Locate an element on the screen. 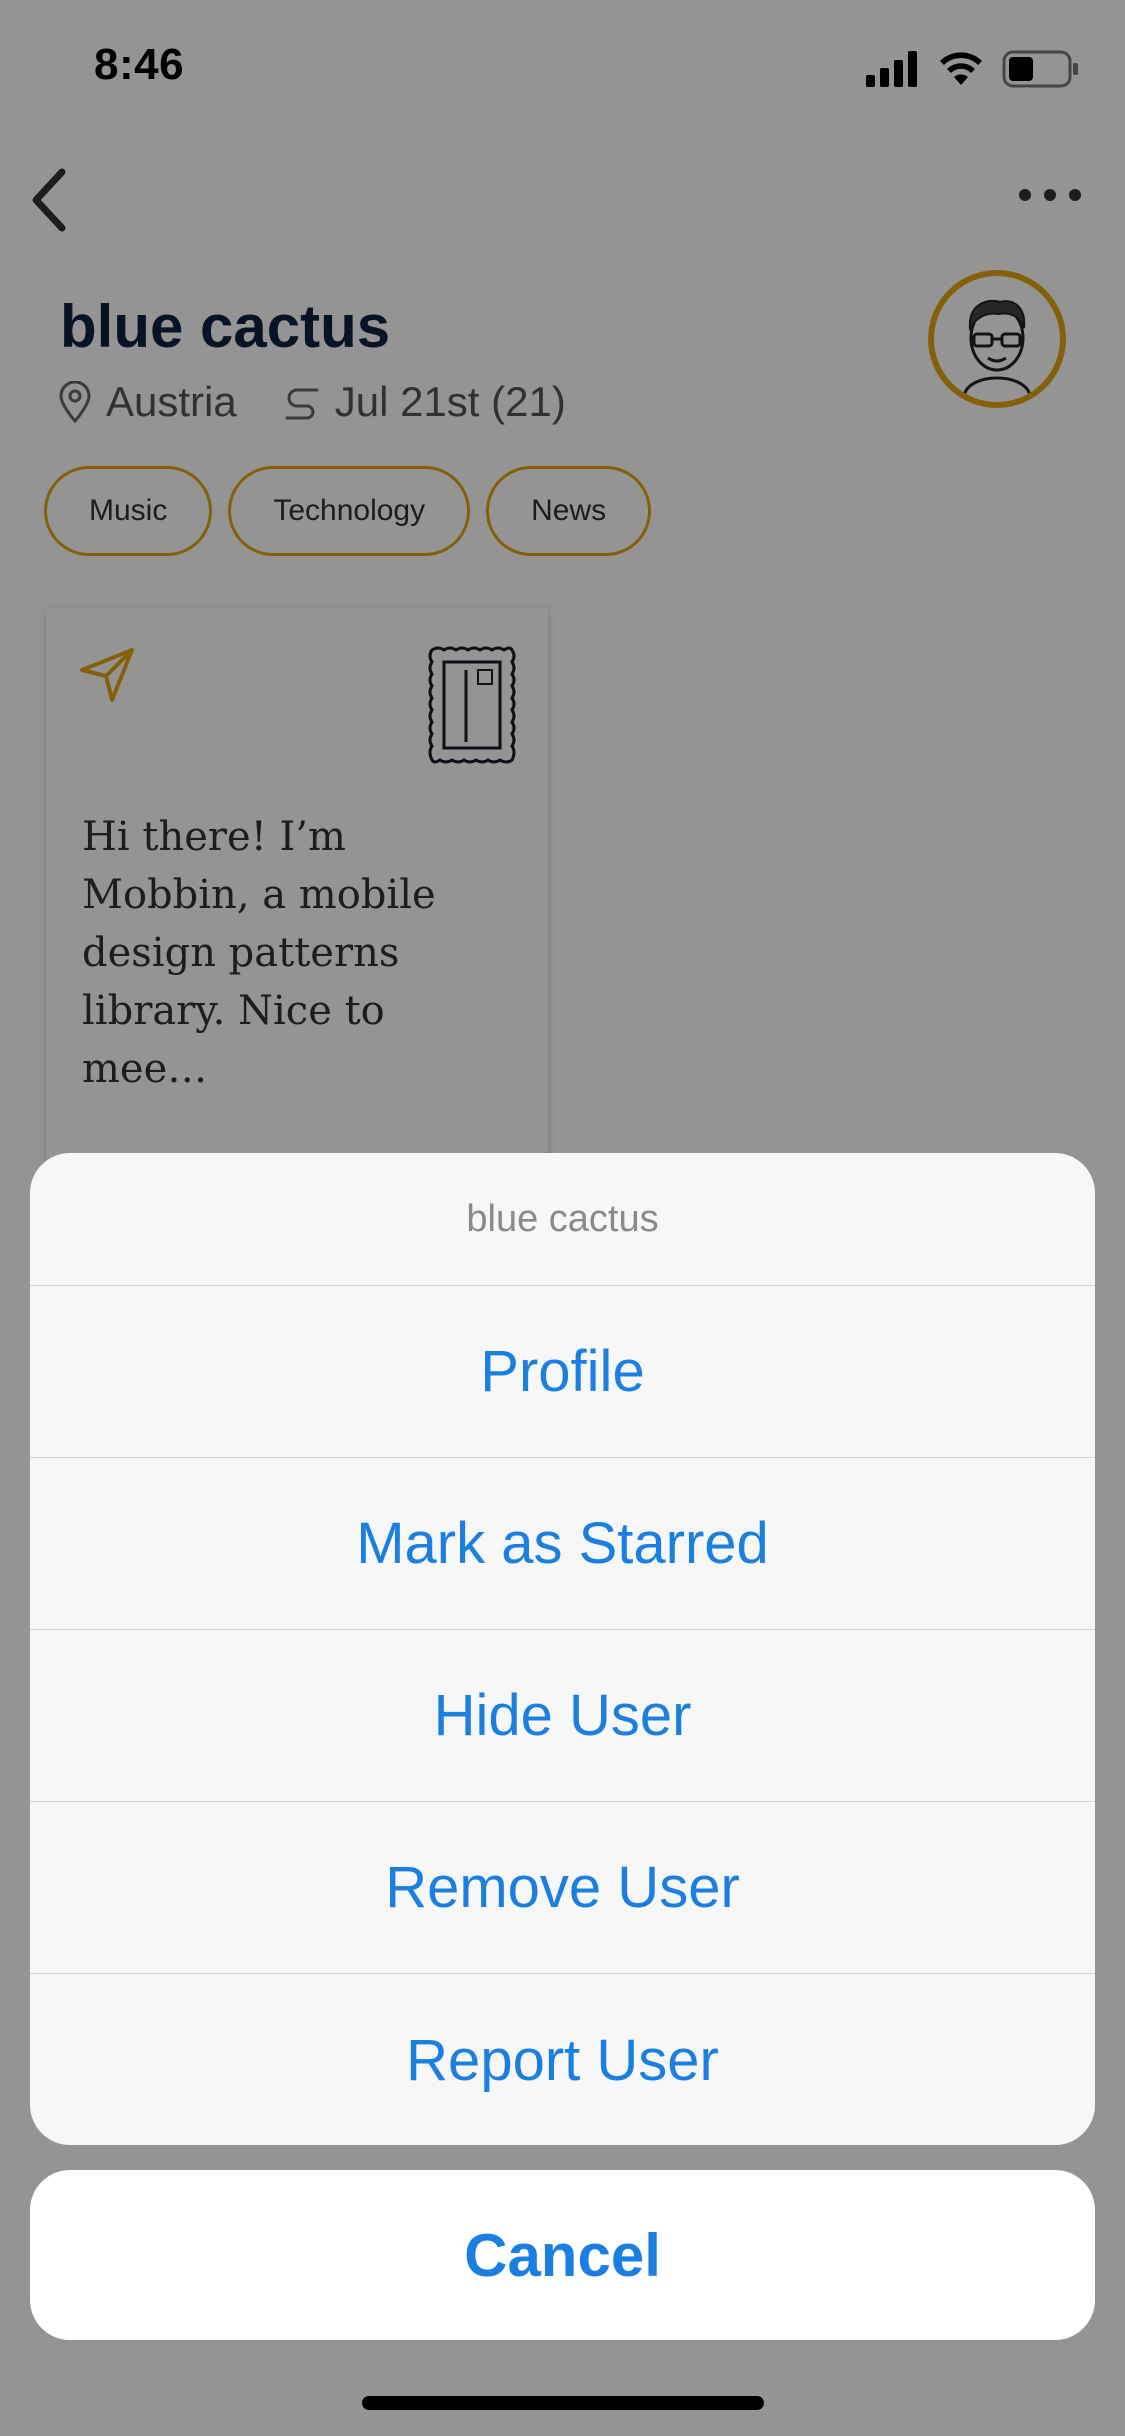  cancel-button: Cancel is located at coordinates (562, 2255).